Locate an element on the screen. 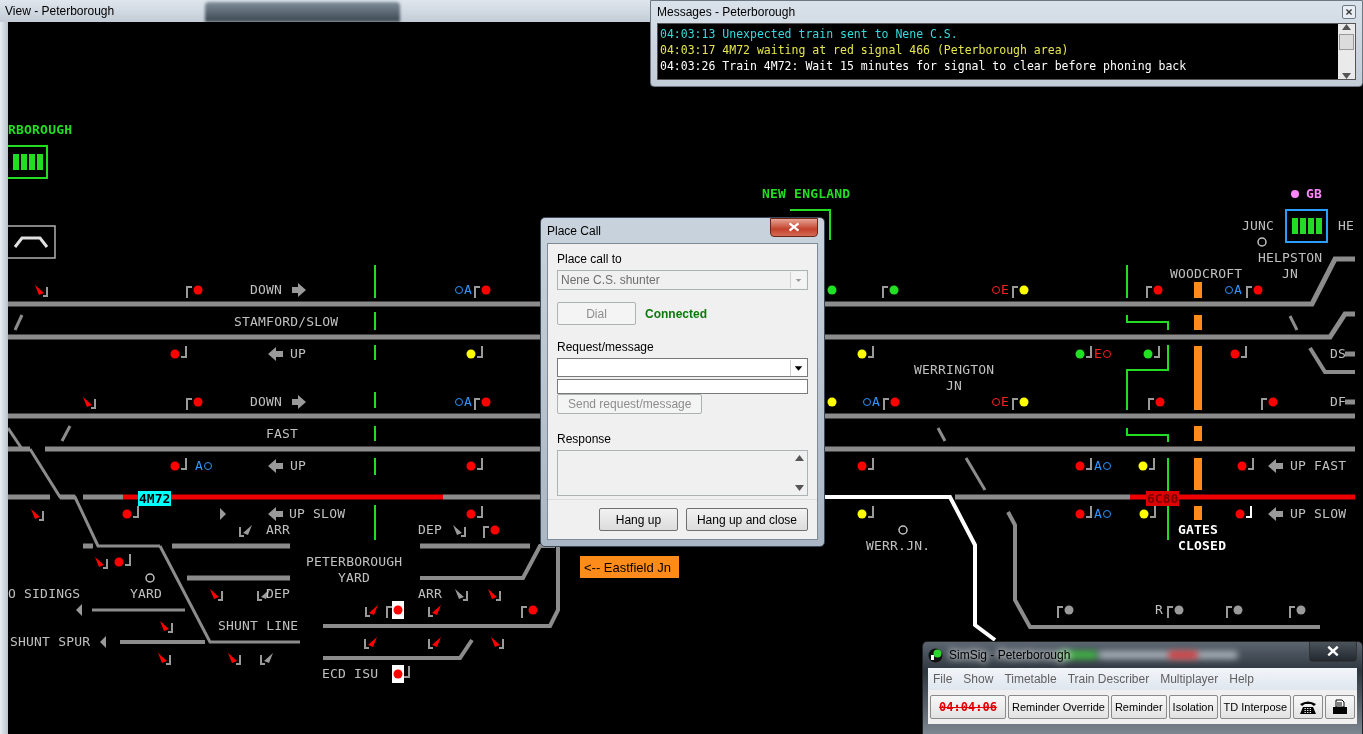  message-line: 04:03:13 Unexpected train sent to Nene C.S. is located at coordinates (809, 34).